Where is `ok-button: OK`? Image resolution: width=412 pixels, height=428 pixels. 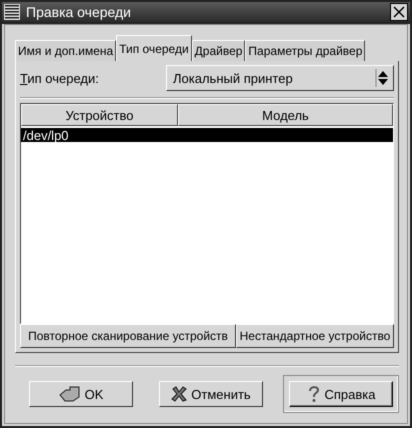
ok-button: OK is located at coordinates (81, 394).